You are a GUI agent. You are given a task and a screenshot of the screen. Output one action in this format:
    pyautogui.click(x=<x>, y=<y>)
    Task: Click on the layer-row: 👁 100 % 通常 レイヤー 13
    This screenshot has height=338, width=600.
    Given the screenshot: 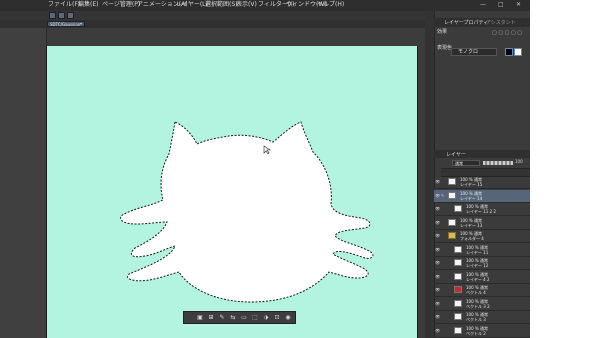 What is the action you would take?
    pyautogui.click(x=482, y=223)
    